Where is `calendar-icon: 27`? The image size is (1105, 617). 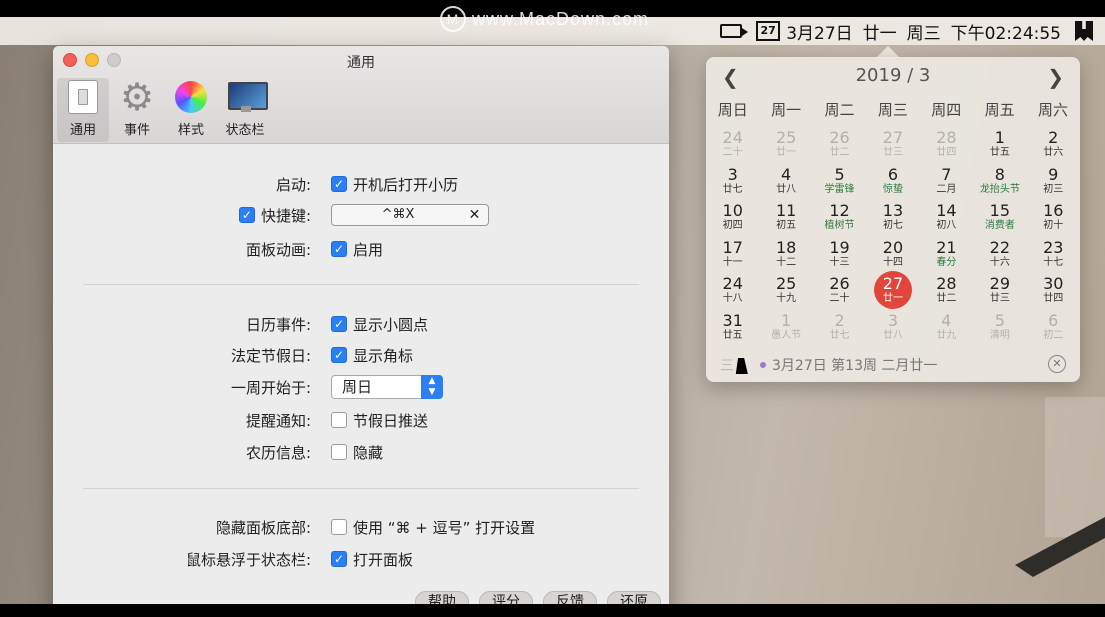
calendar-icon: 27 is located at coordinates (768, 31).